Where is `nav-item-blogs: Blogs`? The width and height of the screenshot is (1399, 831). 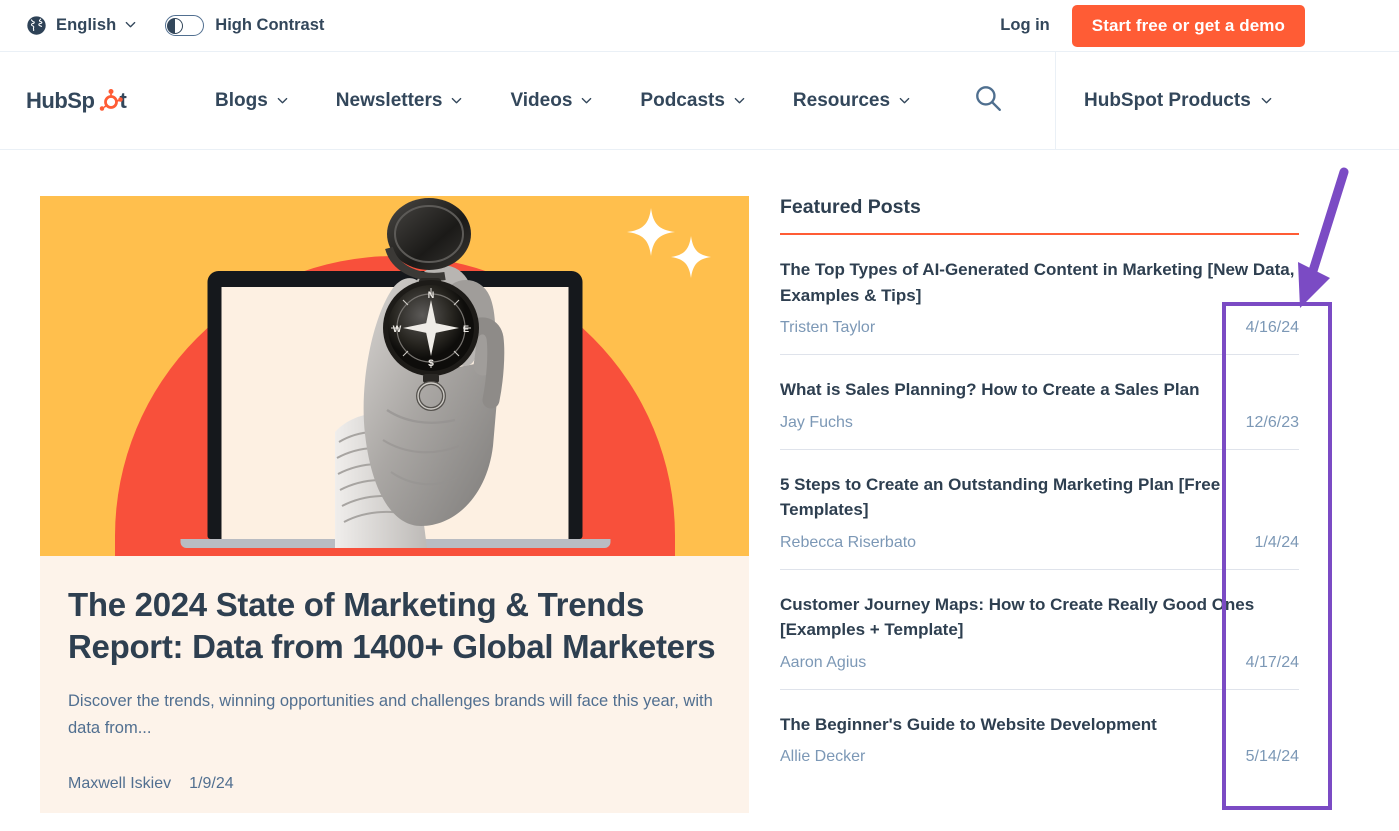
nav-item-blogs: Blogs is located at coordinates (251, 101).